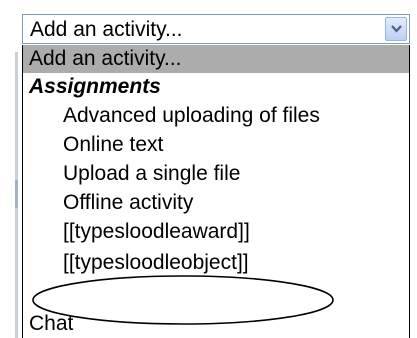  Describe the element at coordinates (152, 173) in the screenshot. I see `option-label: Upload a single file` at that location.